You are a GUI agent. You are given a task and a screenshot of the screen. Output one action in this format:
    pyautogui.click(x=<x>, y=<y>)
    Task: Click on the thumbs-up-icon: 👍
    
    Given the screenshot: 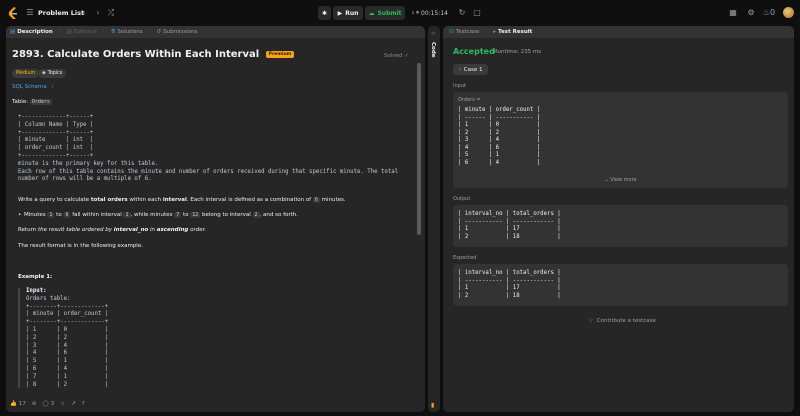 What is the action you would take?
    pyautogui.click(x=13, y=404)
    